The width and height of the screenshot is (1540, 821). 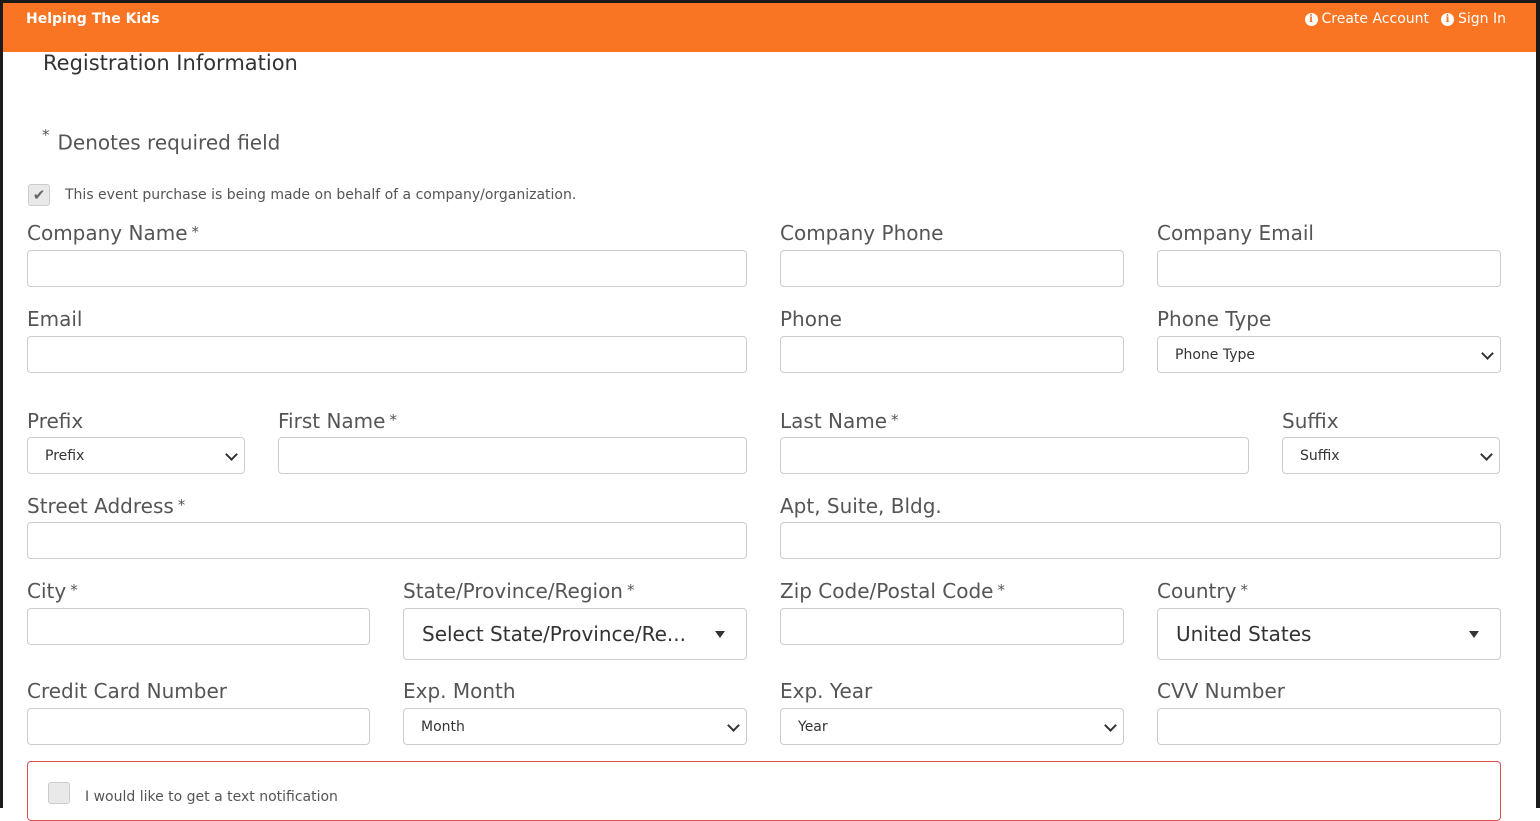 I want to click on suffix-selected: Suffix, so click(x=1320, y=455).